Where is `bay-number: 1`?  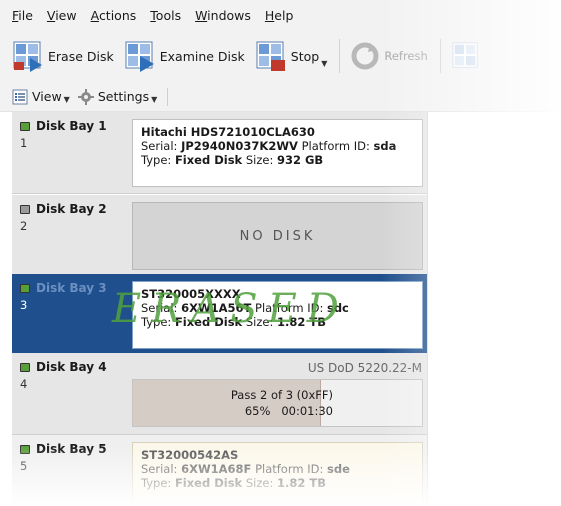
bay-number: 1 is located at coordinates (24, 143).